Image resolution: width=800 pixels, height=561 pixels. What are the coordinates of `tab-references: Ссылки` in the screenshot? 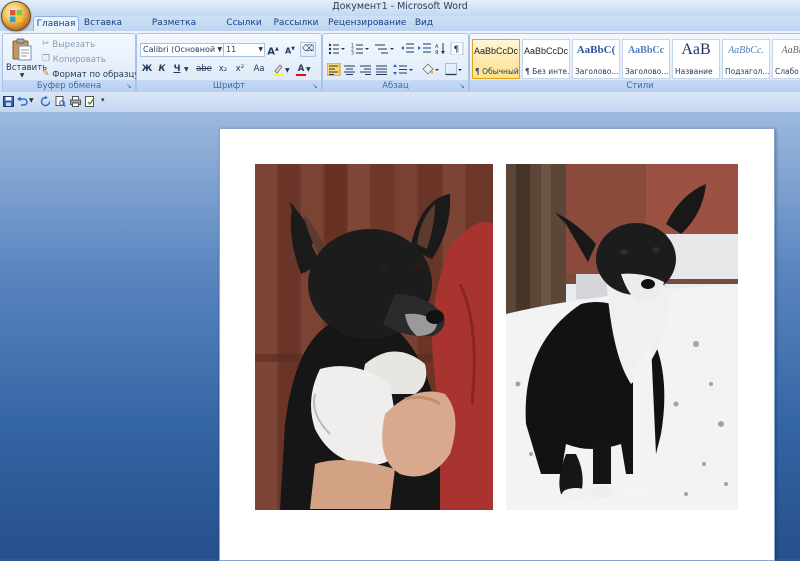 It's located at (244, 23).